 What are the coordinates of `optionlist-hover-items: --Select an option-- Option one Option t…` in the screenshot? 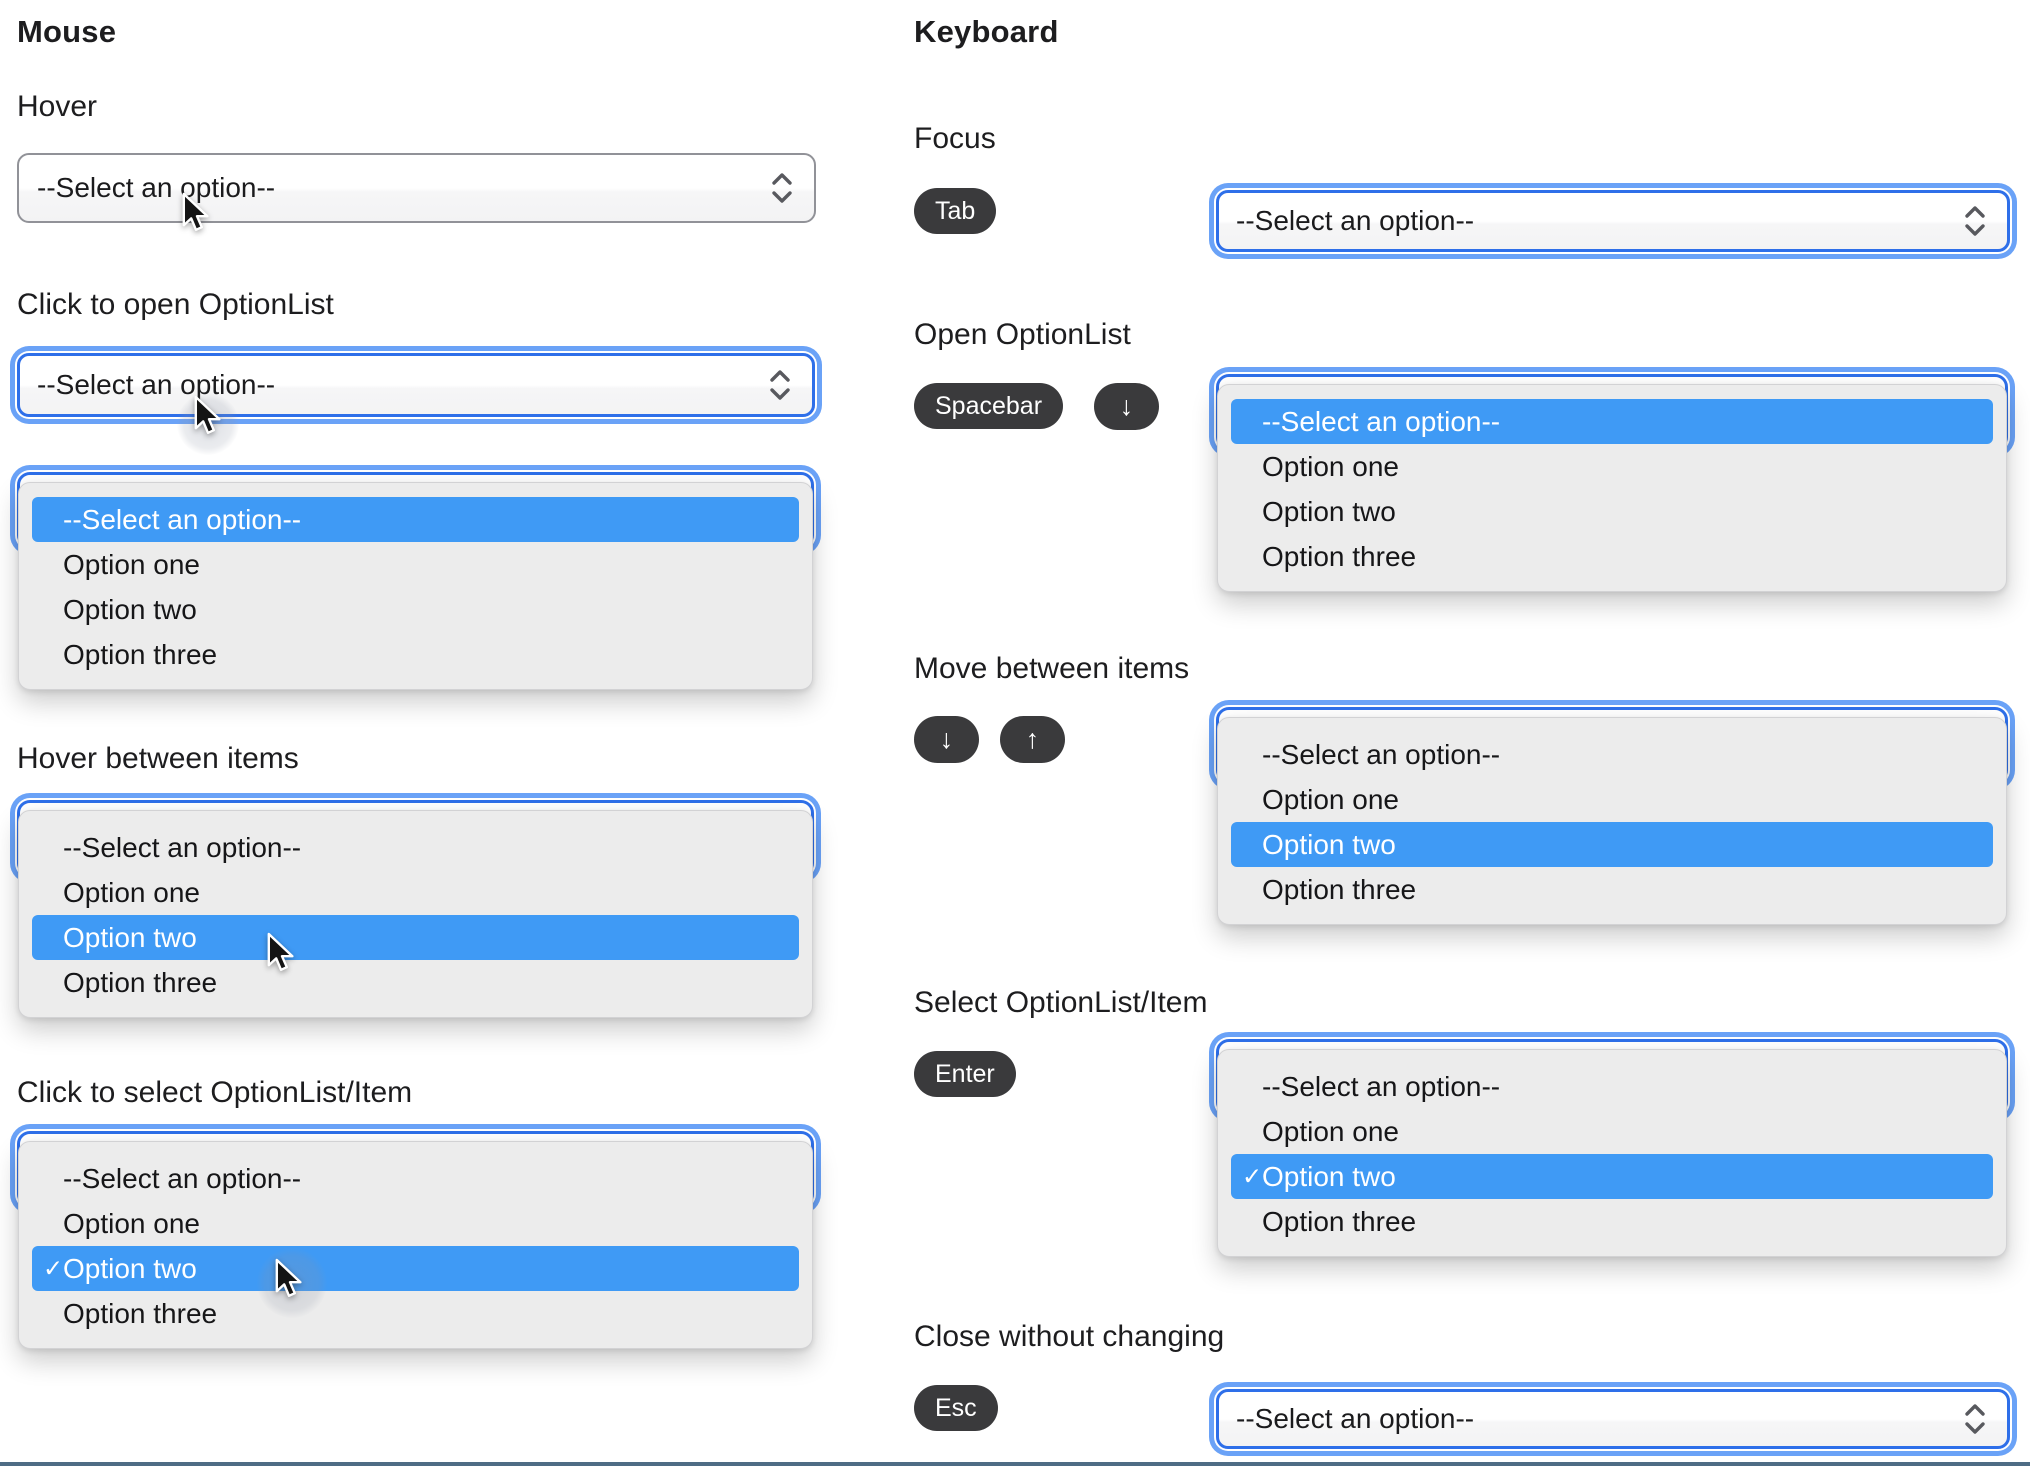 It's located at (415, 915).